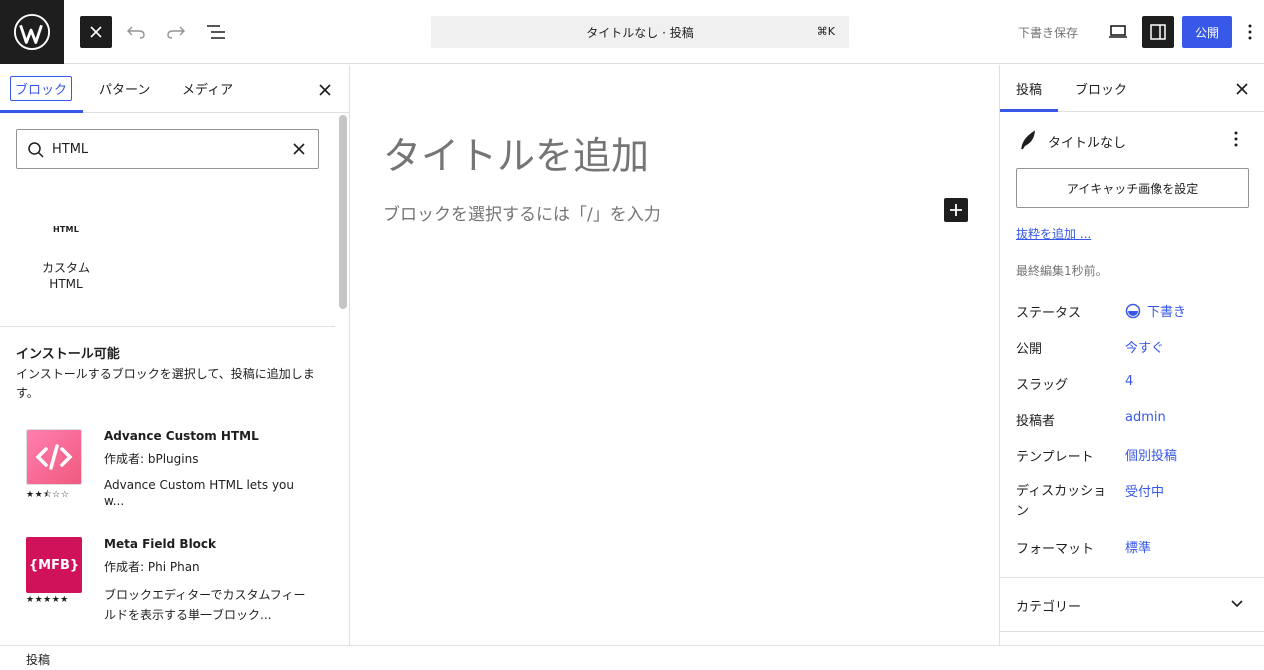 The width and height of the screenshot is (1264, 670). I want to click on tab-block: ブロック, so click(1101, 88).